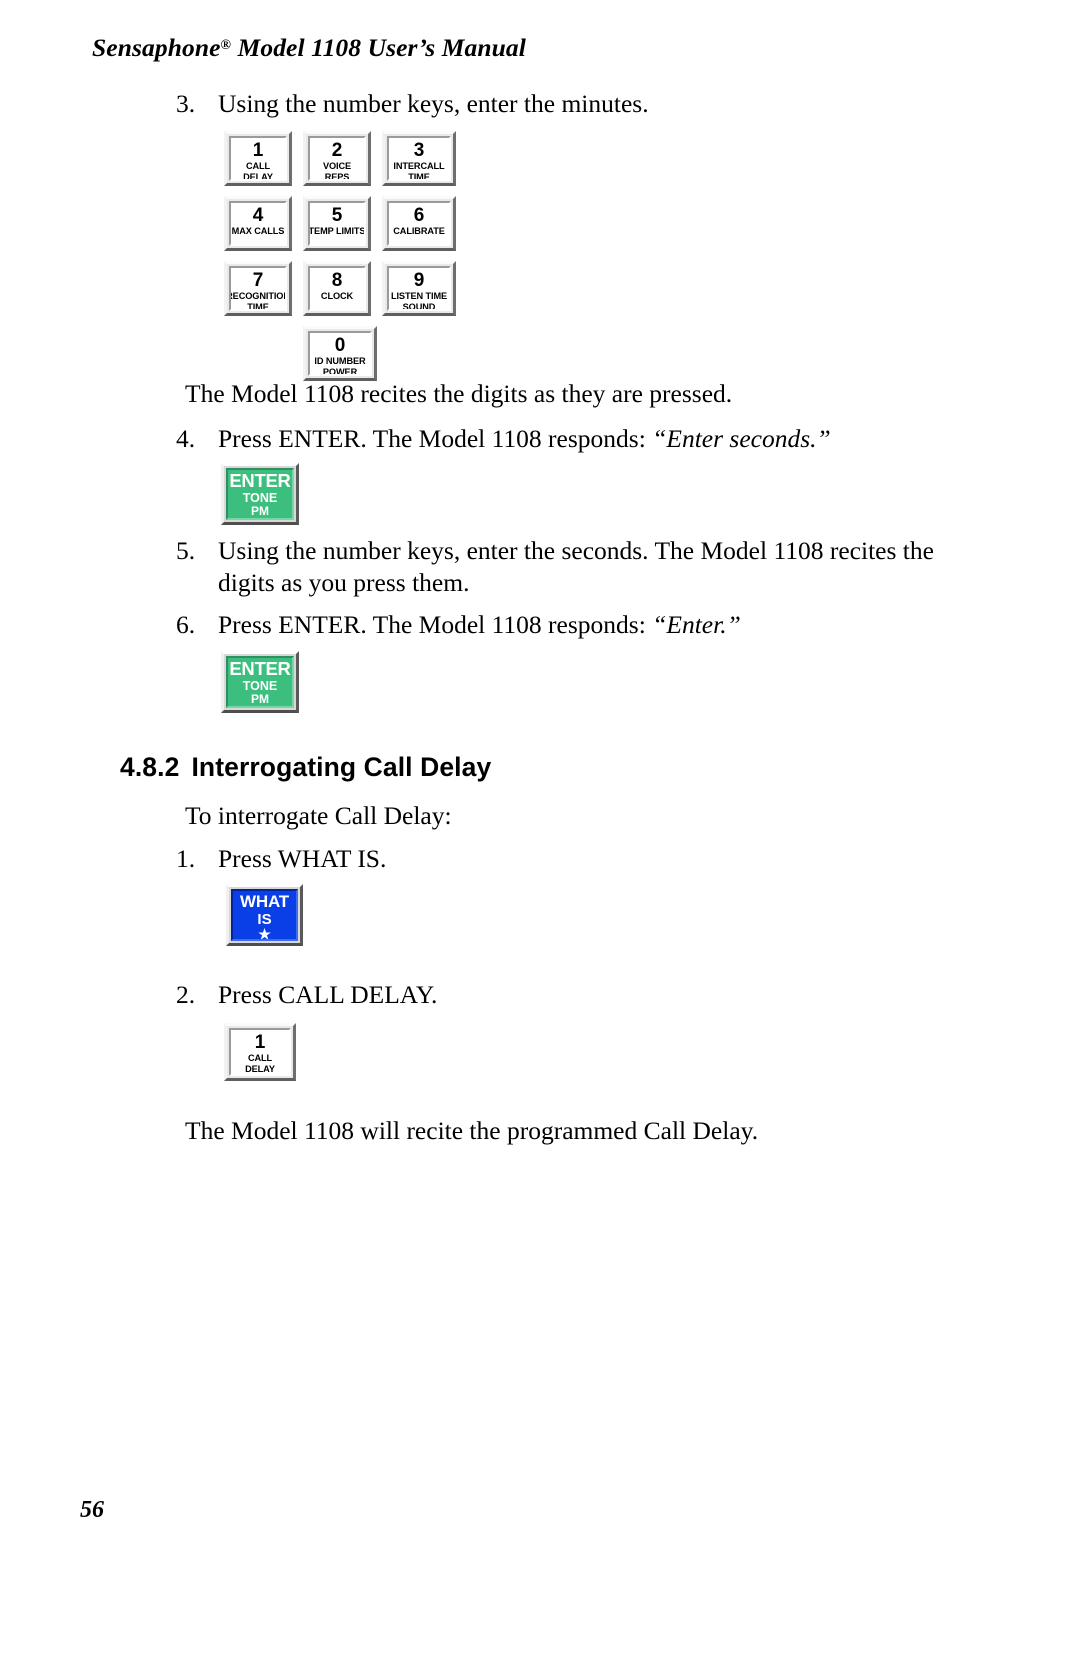 The height and width of the screenshot is (1669, 1080). What do you see at coordinates (696, 624) in the screenshot?
I see `step-6-text-italic: “Enter.”` at bounding box center [696, 624].